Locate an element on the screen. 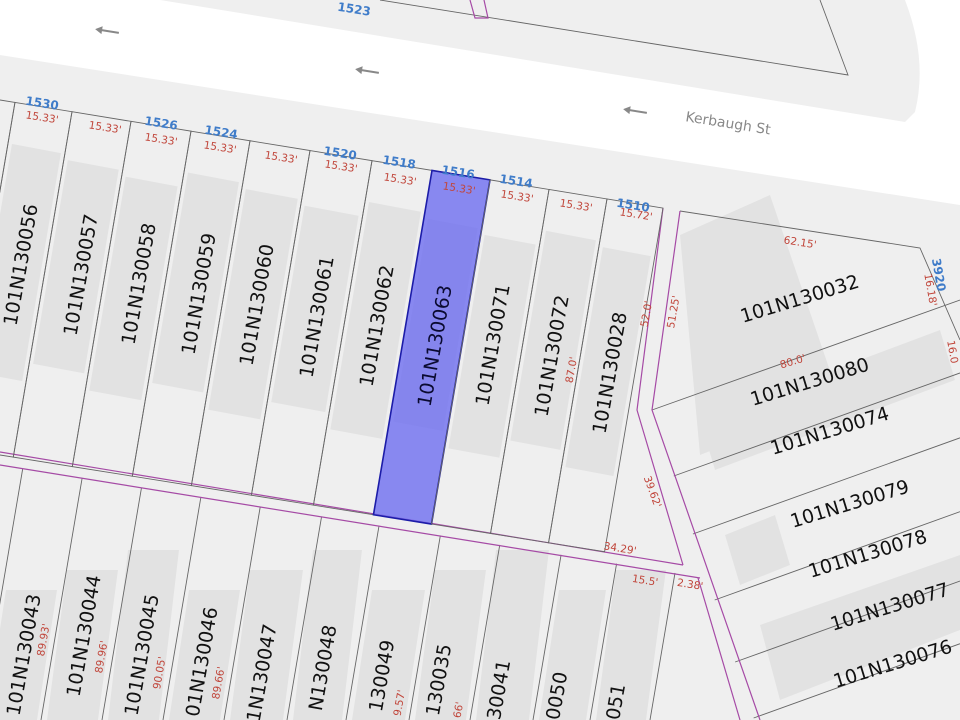 The width and height of the screenshot is (960, 720). parcel-id-label: 30041 is located at coordinates (499, 689).